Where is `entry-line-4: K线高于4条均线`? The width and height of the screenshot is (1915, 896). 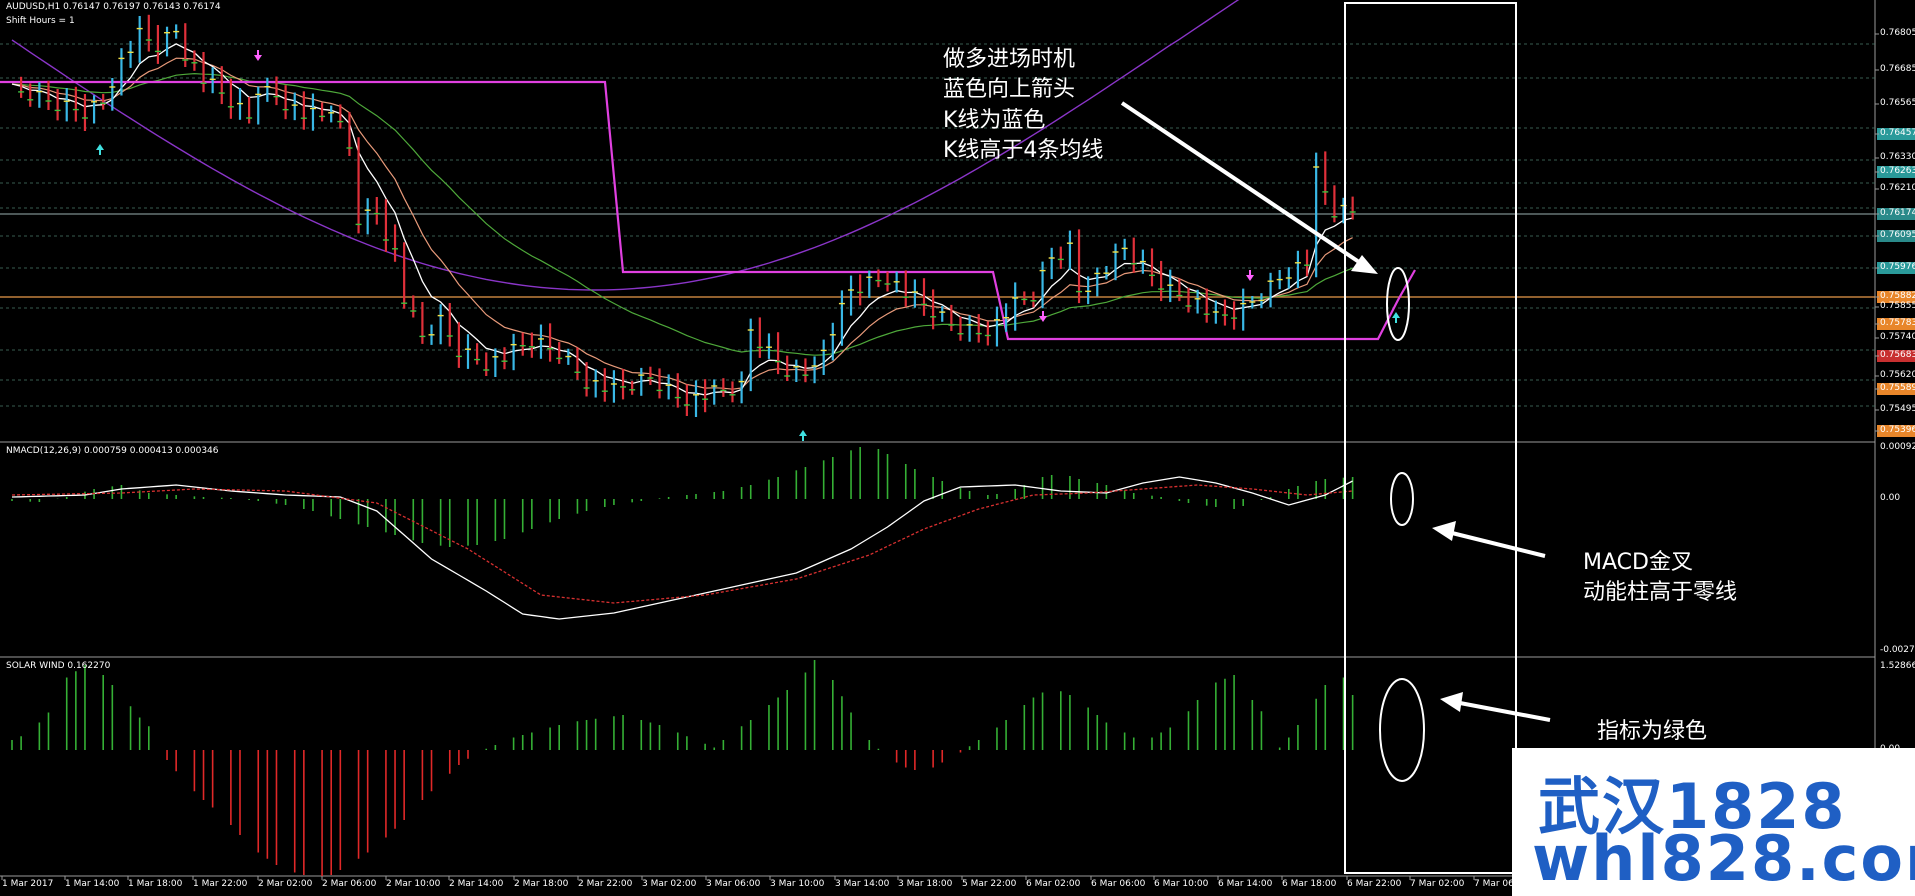 entry-line-4: K线高于4条均线 is located at coordinates (1023, 151).